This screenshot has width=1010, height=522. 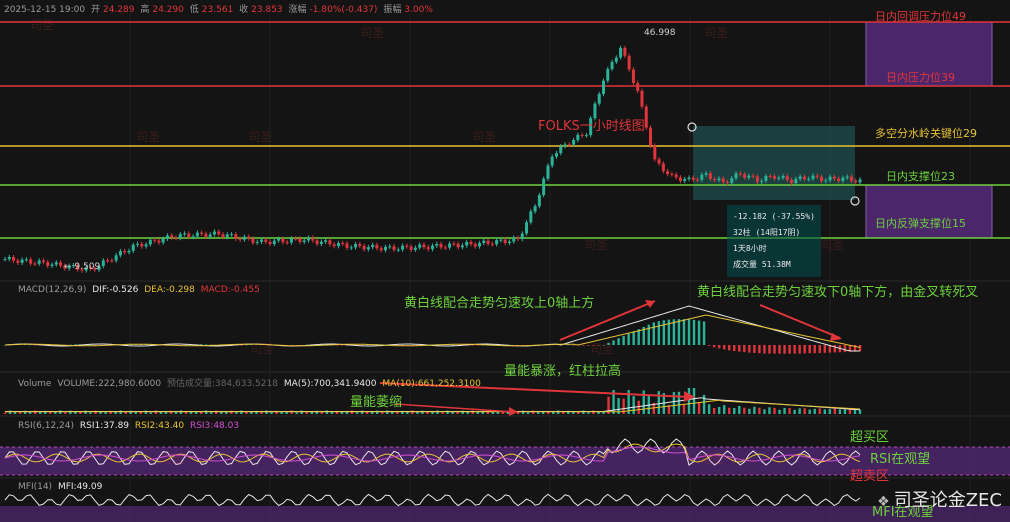 What do you see at coordinates (870, 437) in the screenshot?
I see `annotation-overbought: 超买区` at bounding box center [870, 437].